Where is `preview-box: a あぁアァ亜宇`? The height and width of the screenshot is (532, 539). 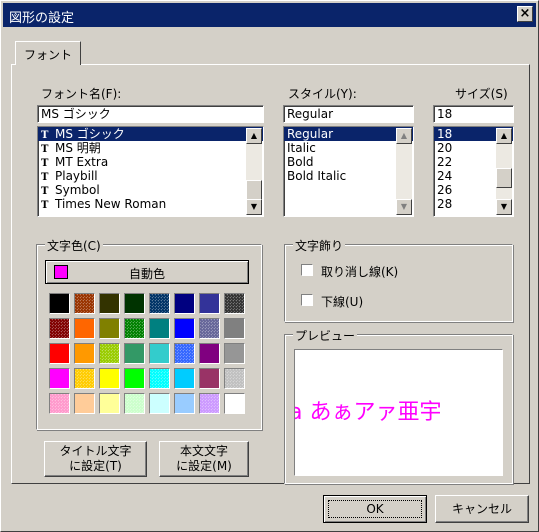
preview-box: a あぁアァ亜宇 is located at coordinates (398, 412).